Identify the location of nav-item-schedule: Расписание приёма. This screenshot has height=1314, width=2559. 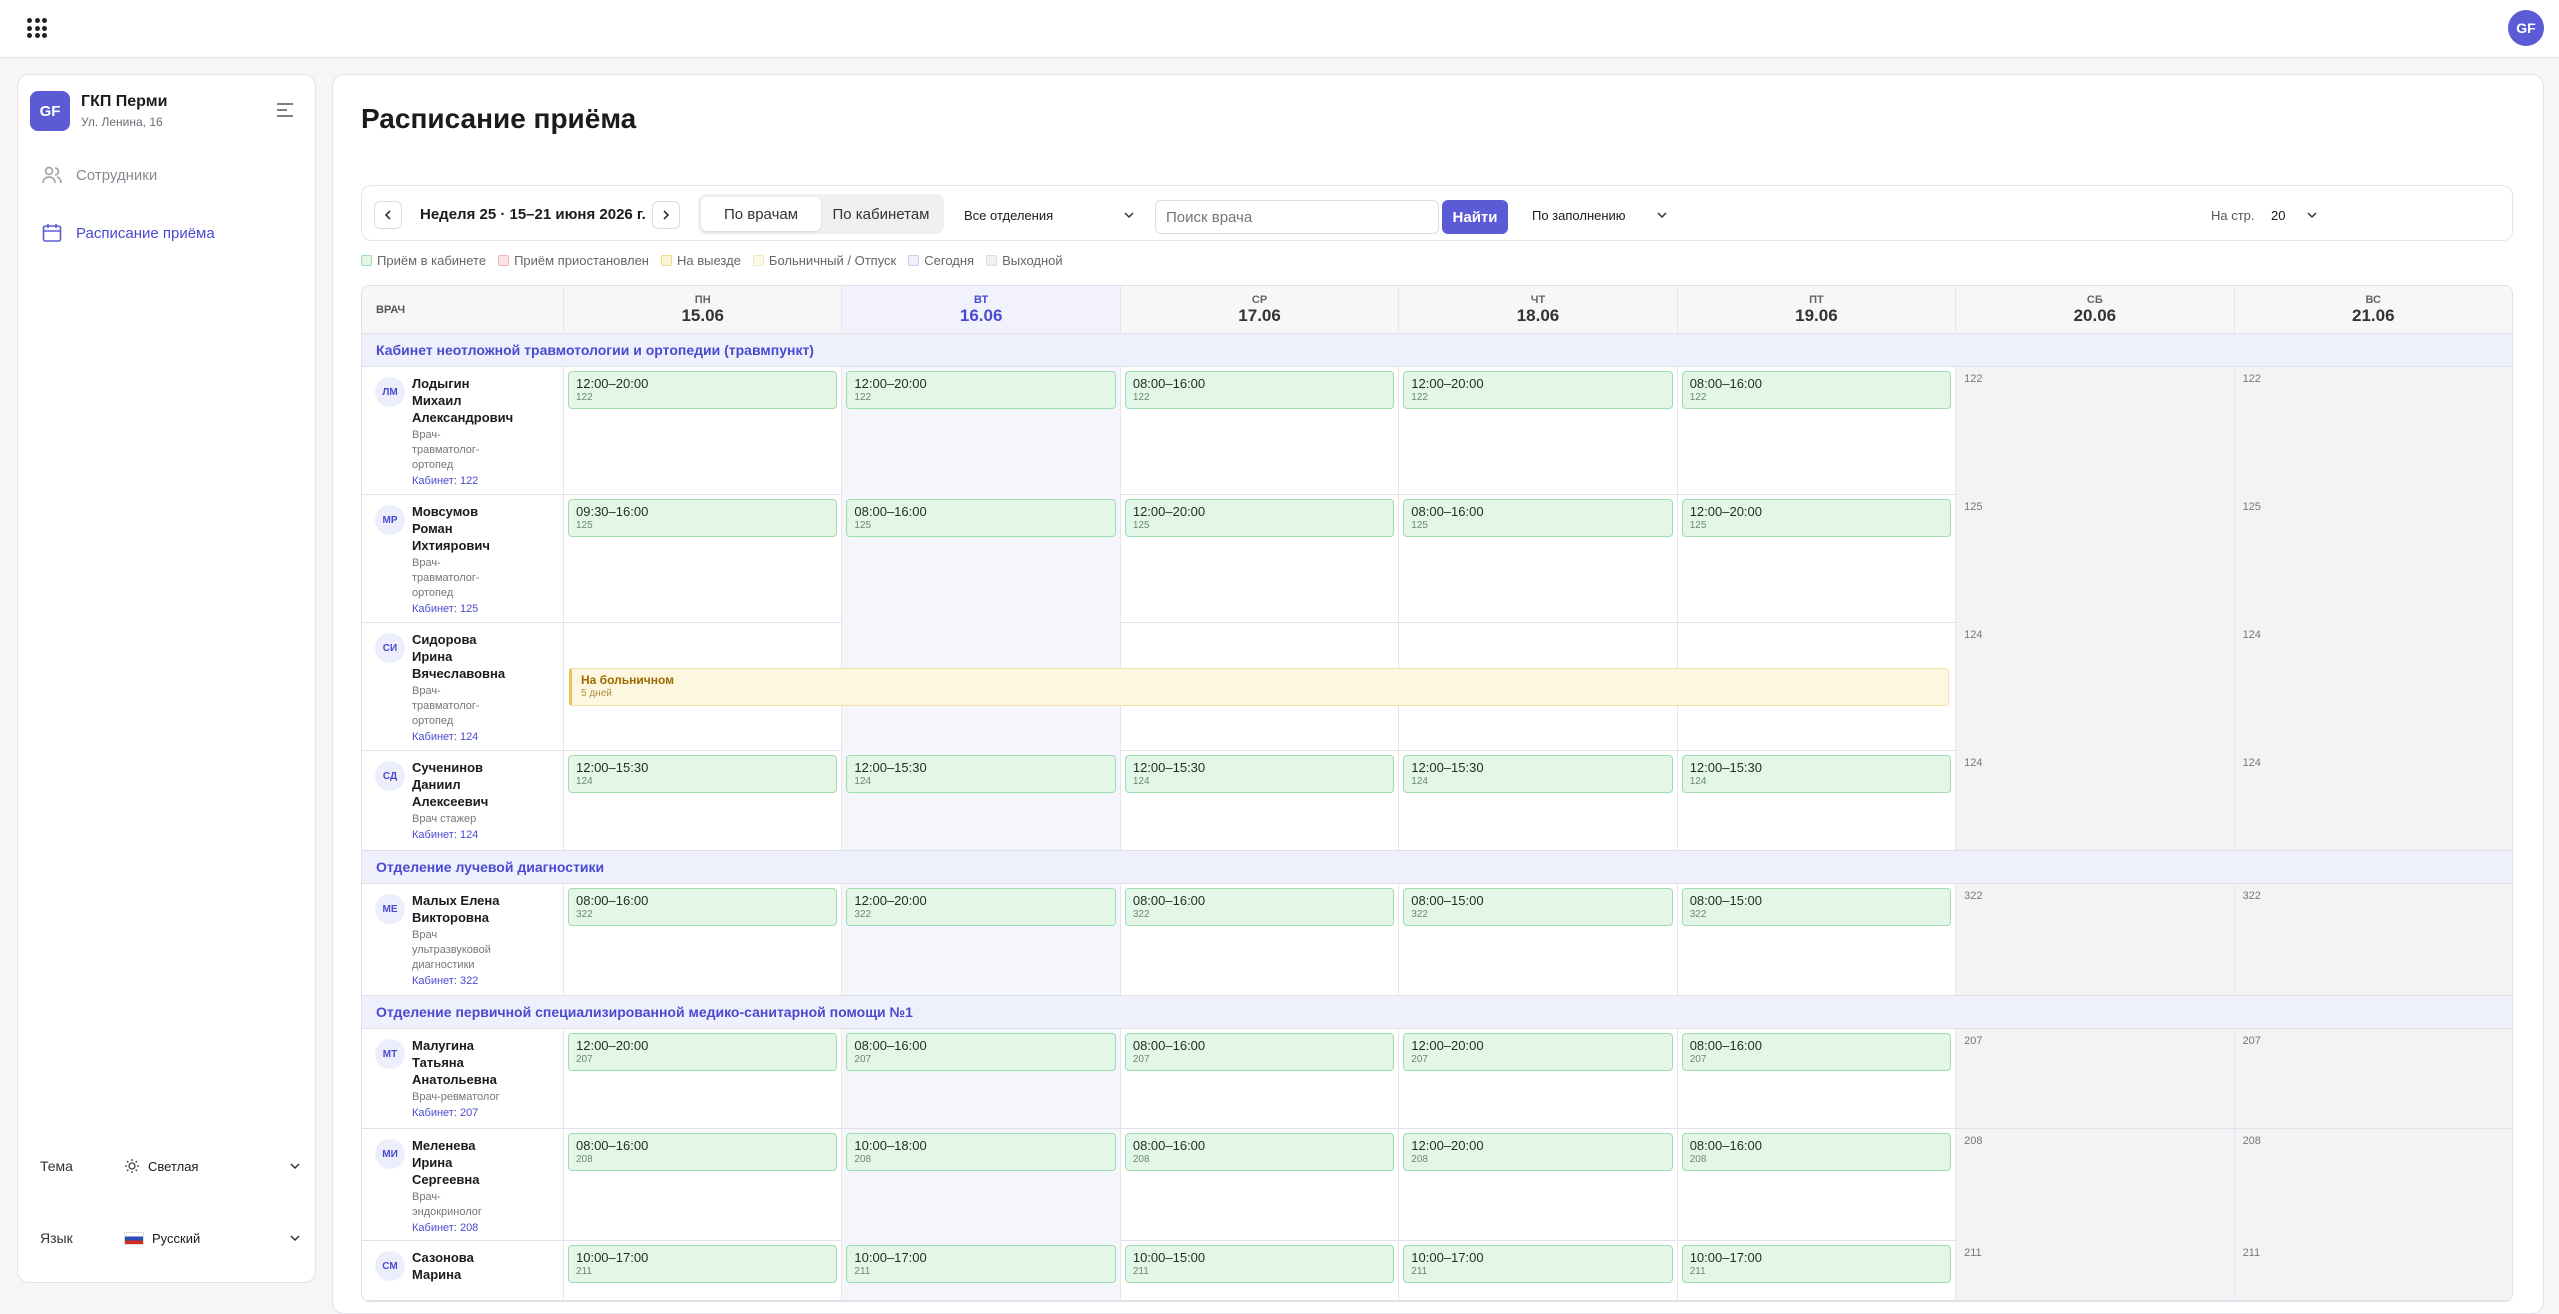
(167, 233).